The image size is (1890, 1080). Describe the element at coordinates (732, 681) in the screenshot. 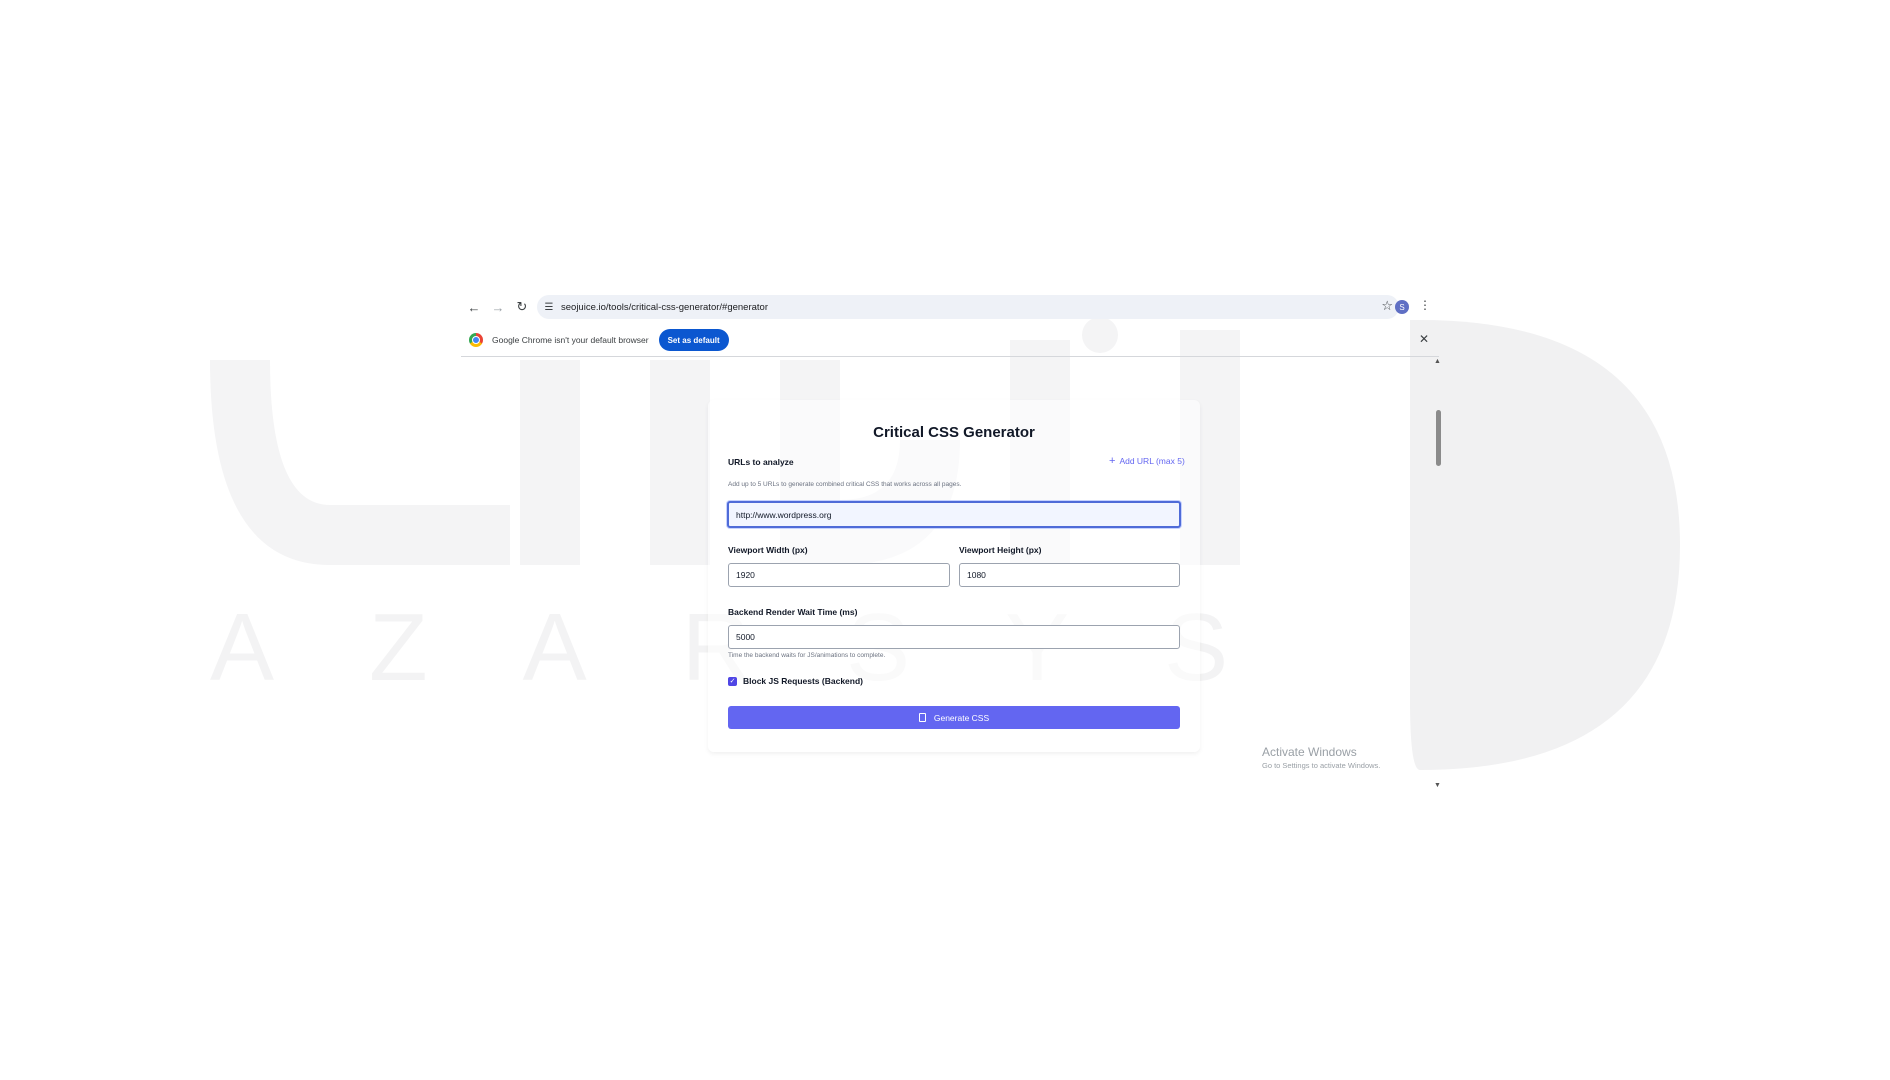

I see `block-js-checkbox: ✓` at that location.